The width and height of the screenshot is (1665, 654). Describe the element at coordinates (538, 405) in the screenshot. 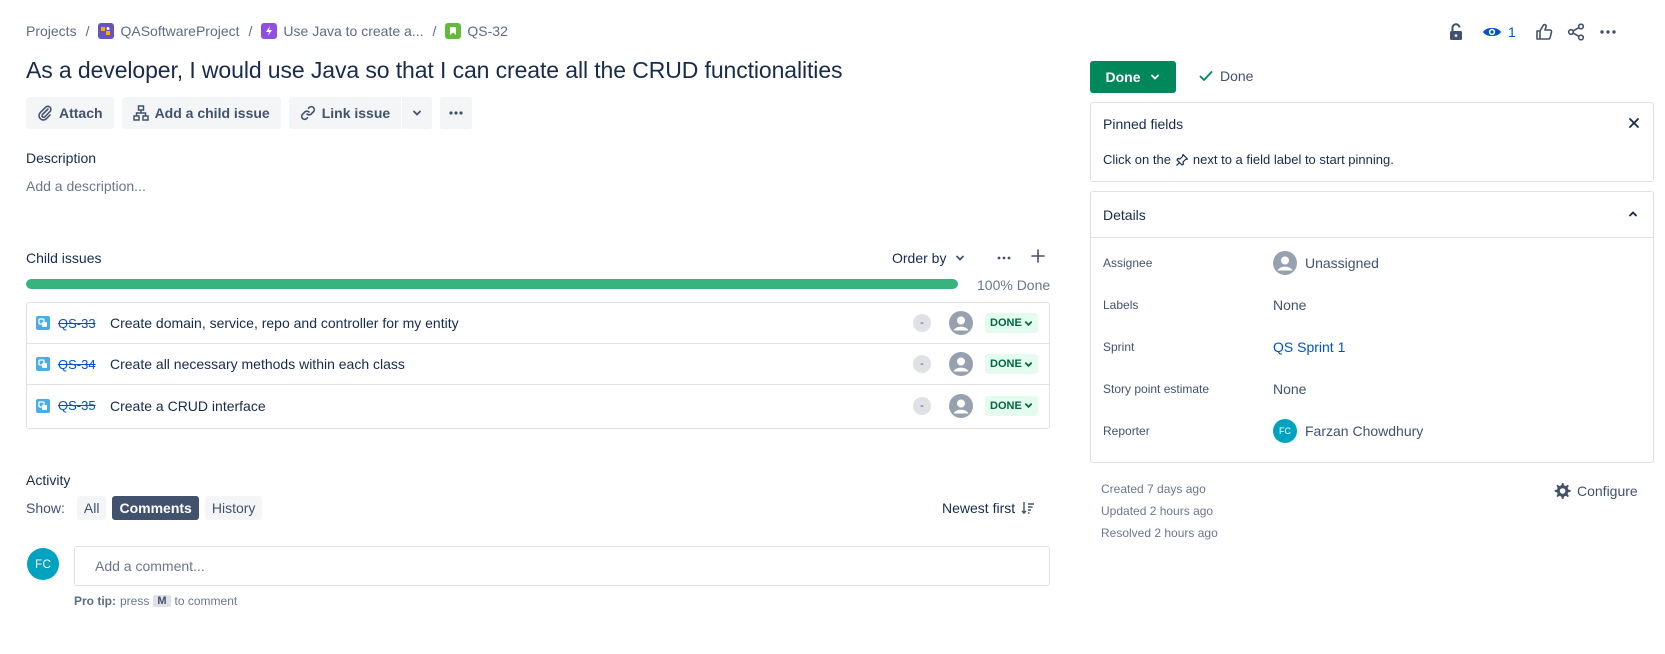

I see `child-issue-row: QS-35 Create a CRUD interface - DONE` at that location.